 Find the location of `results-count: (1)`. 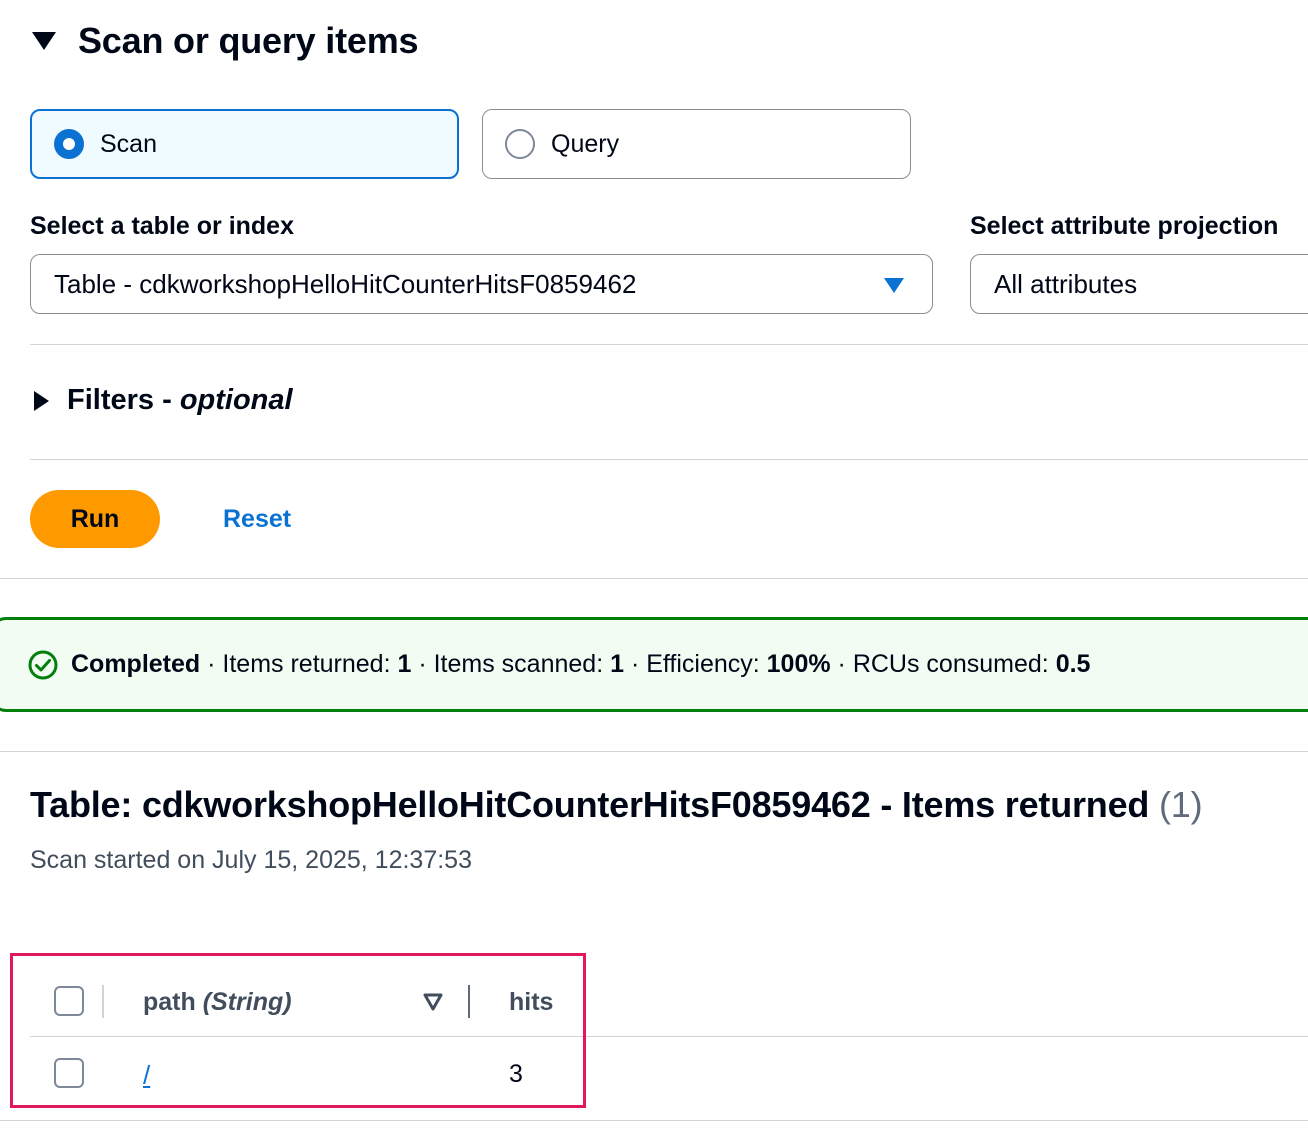

results-count: (1) is located at coordinates (1181, 804).